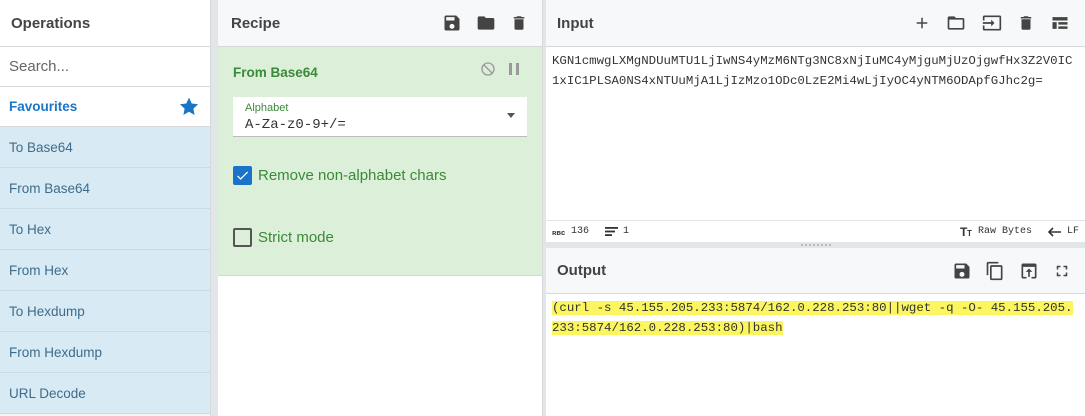 The image size is (1085, 416). What do you see at coordinates (105, 107) in the screenshot?
I see `favourites-category: Favourites` at bounding box center [105, 107].